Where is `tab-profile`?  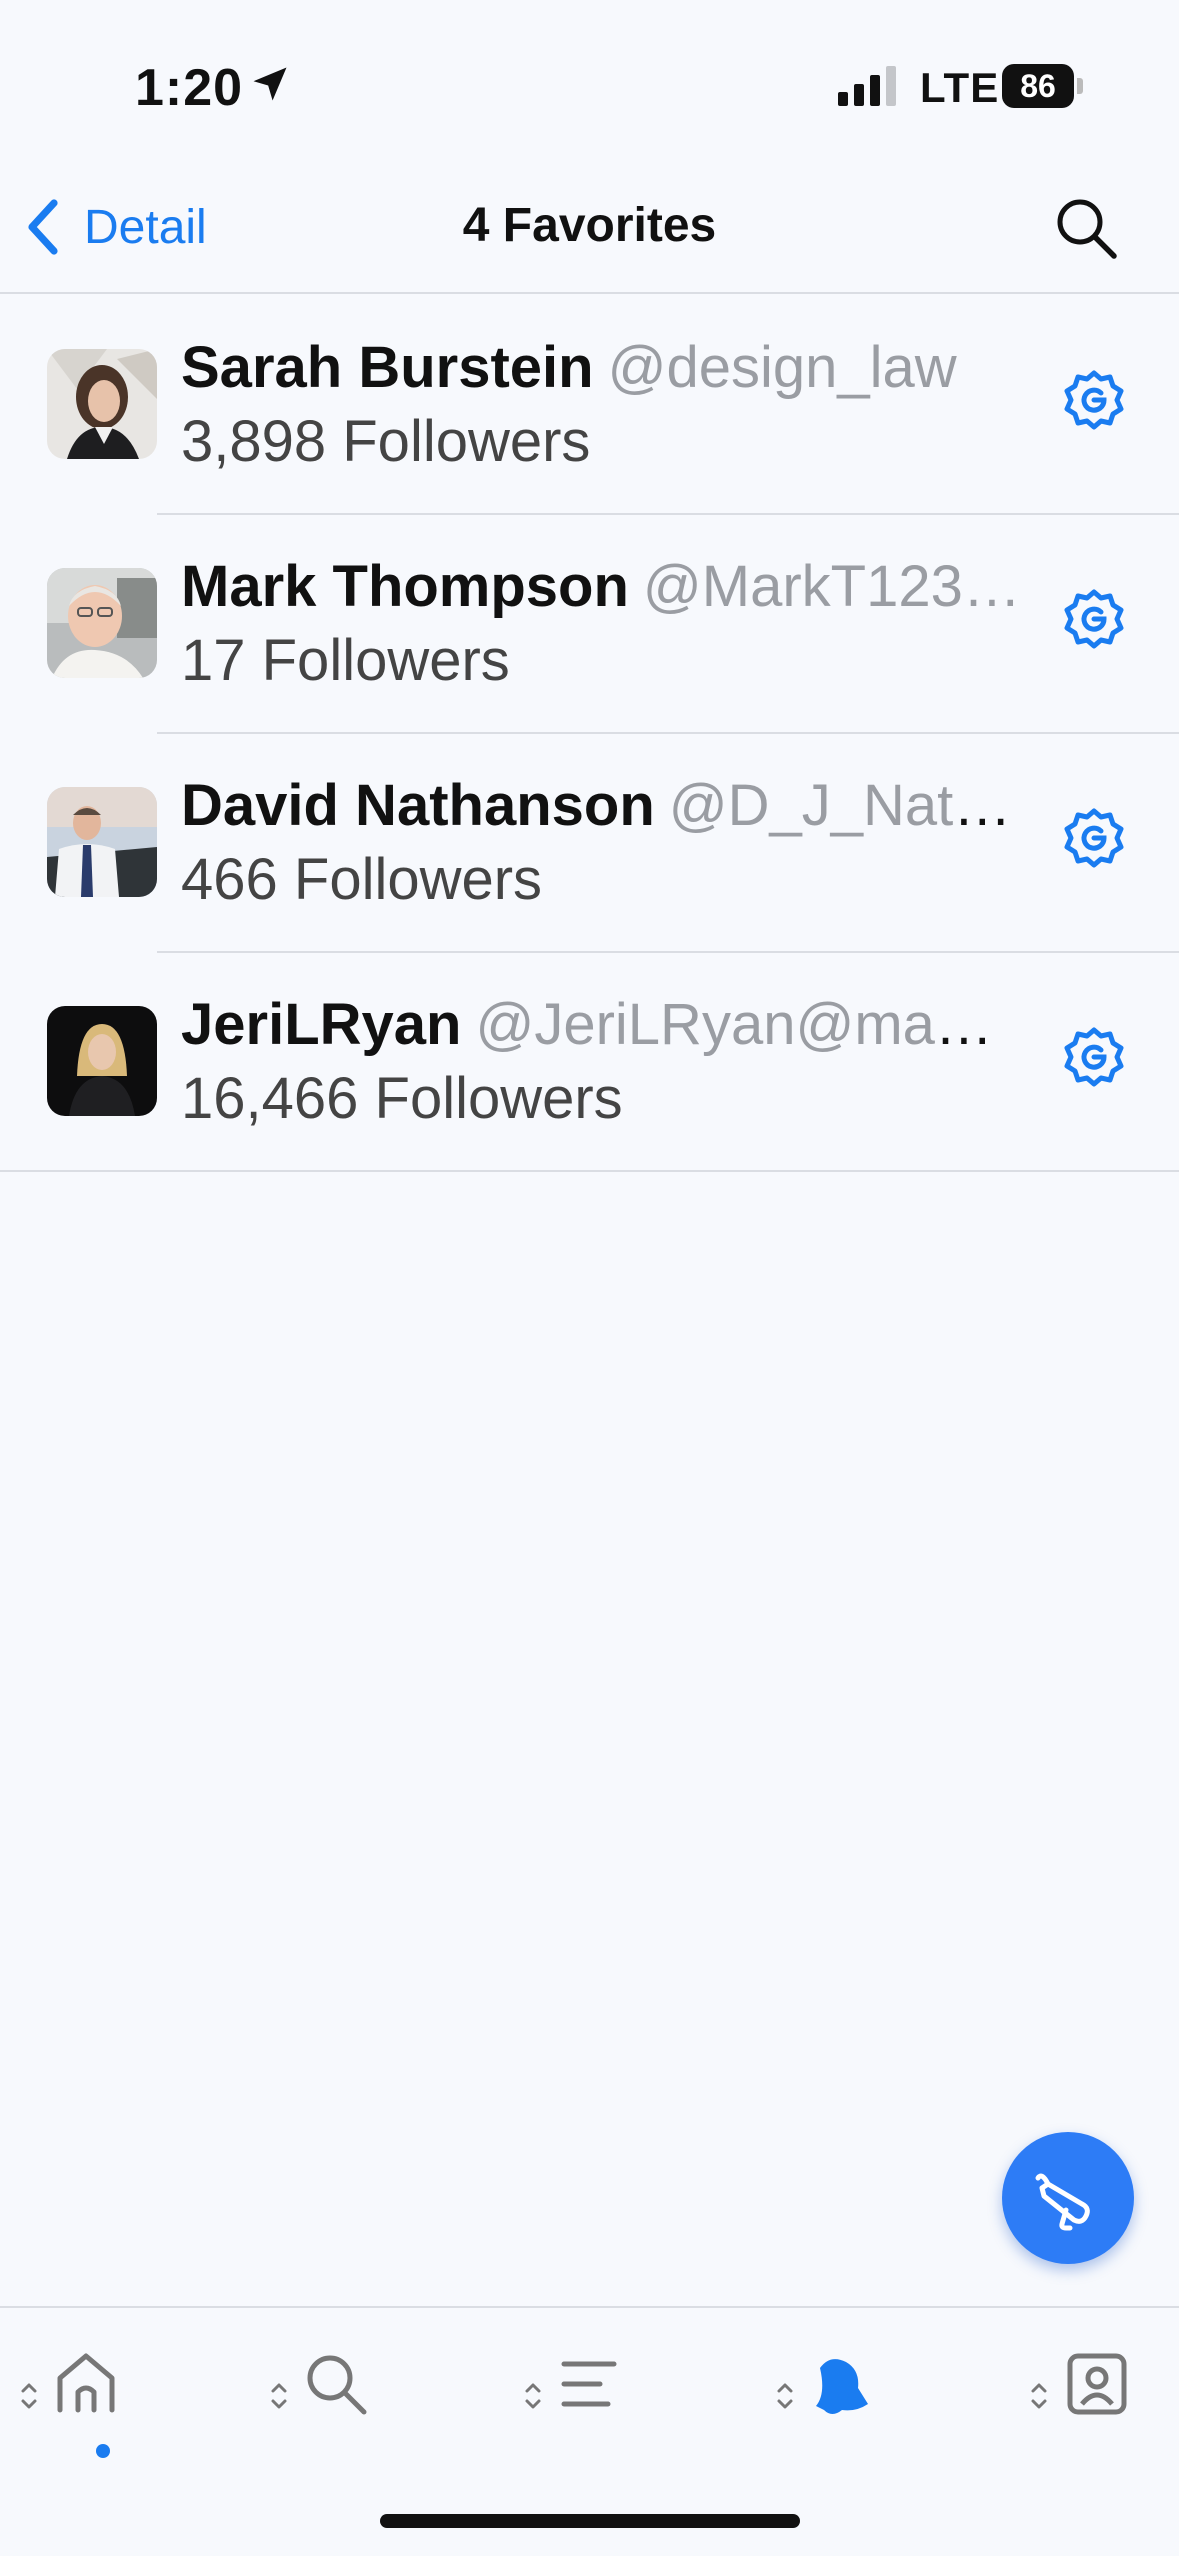
tab-profile is located at coordinates (1103, 2398).